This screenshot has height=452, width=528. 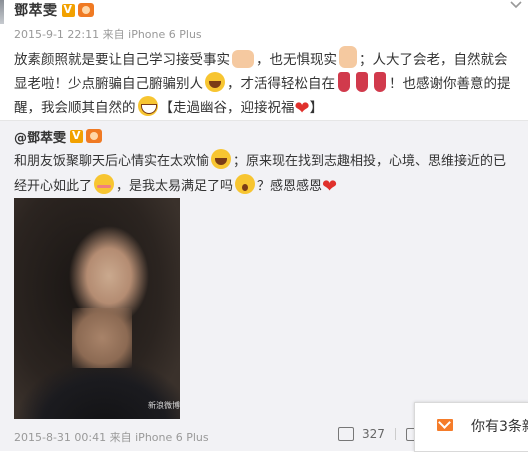 What do you see at coordinates (348, 57) in the screenshot?
I see `victory-hand-emoji-icon` at bounding box center [348, 57].